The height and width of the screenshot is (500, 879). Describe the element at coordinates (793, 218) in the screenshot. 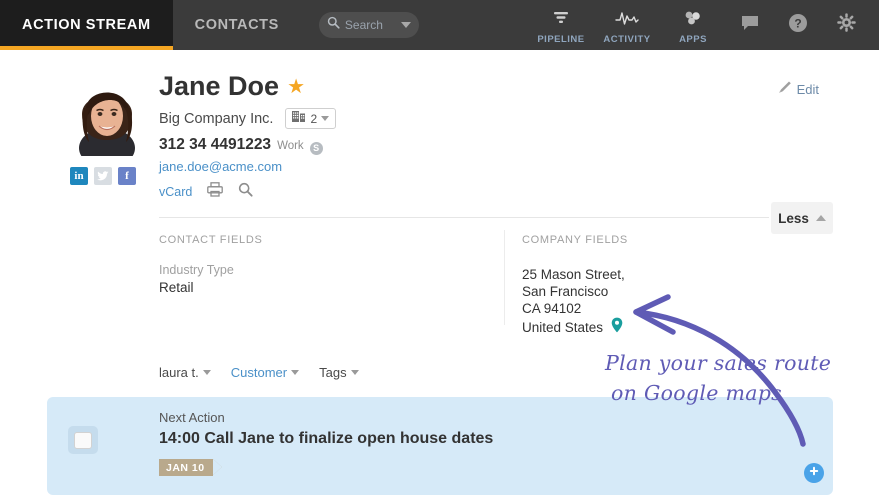

I see `collapse-toggle-label: Less` at that location.